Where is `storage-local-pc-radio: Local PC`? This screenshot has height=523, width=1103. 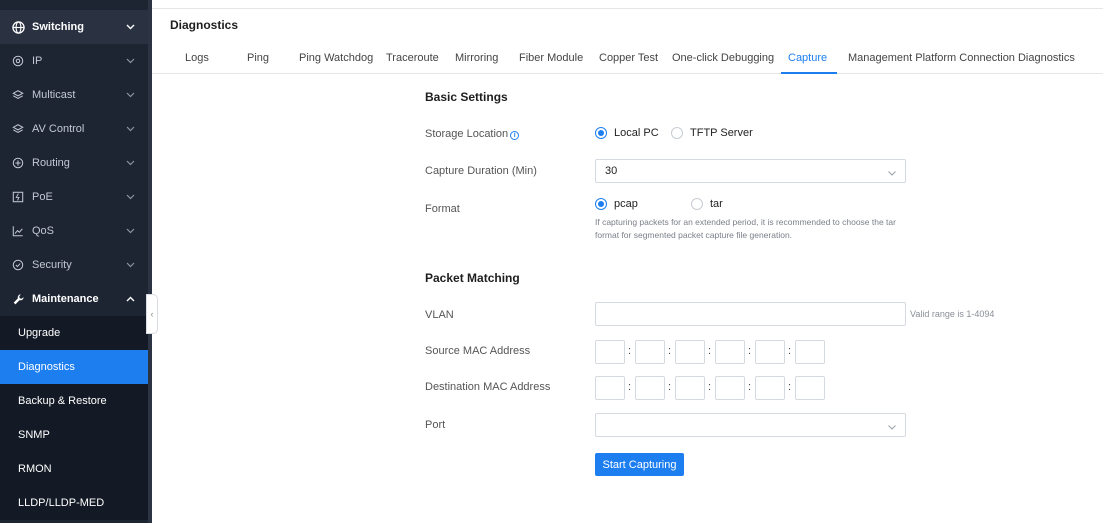 storage-local-pc-radio: Local PC is located at coordinates (627, 133).